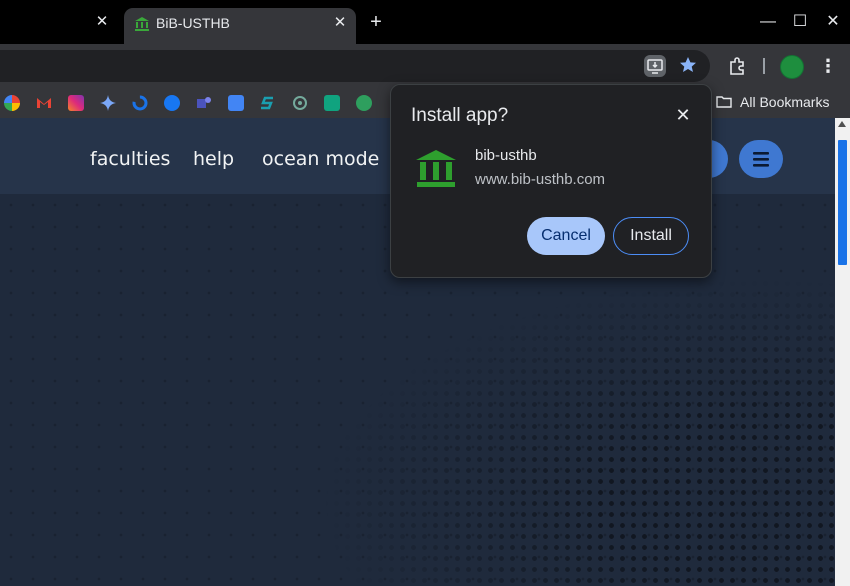  What do you see at coordinates (142, 24) in the screenshot?
I see `bank-favicon-icon` at bounding box center [142, 24].